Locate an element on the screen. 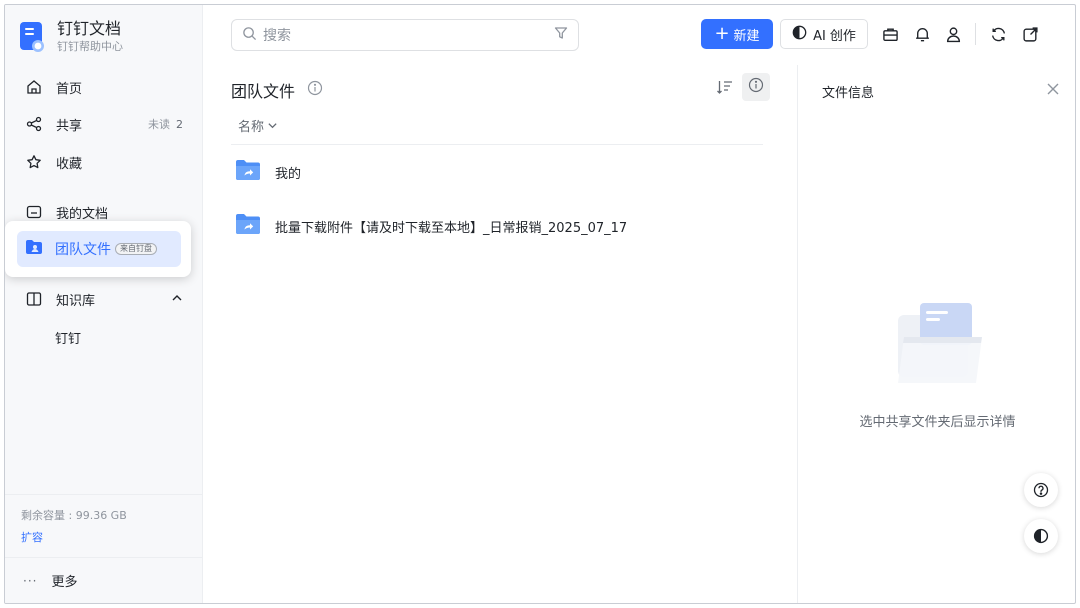  new-button: + 新建 is located at coordinates (737, 34).